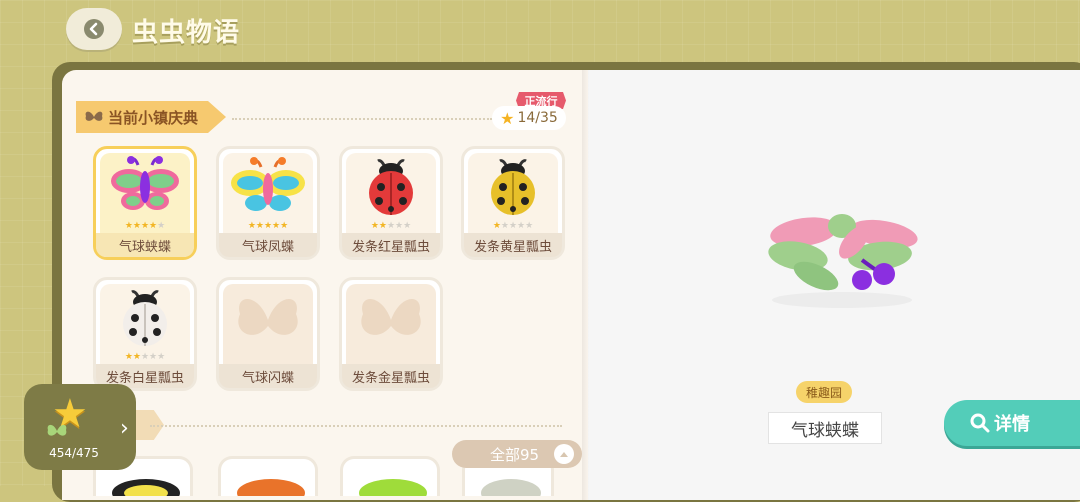 The width and height of the screenshot is (1080, 502). Describe the element at coordinates (145, 245) in the screenshot. I see `bug-name: 气球蛱蝶` at that location.